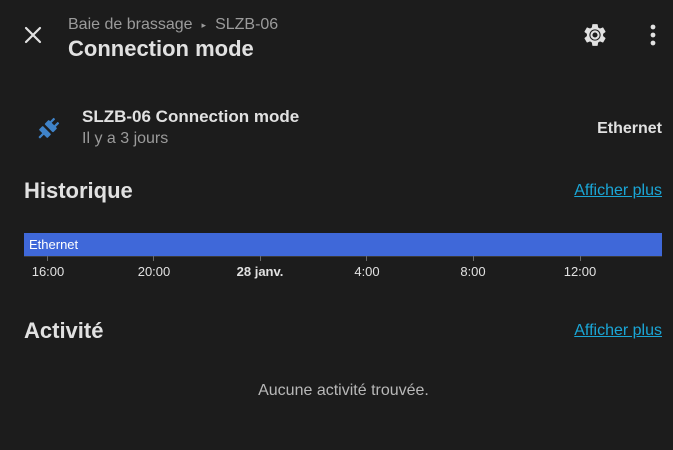 This screenshot has height=450, width=673. What do you see at coordinates (343, 390) in the screenshot?
I see `activity-empty-message: Aucune activité trouvée.` at bounding box center [343, 390].